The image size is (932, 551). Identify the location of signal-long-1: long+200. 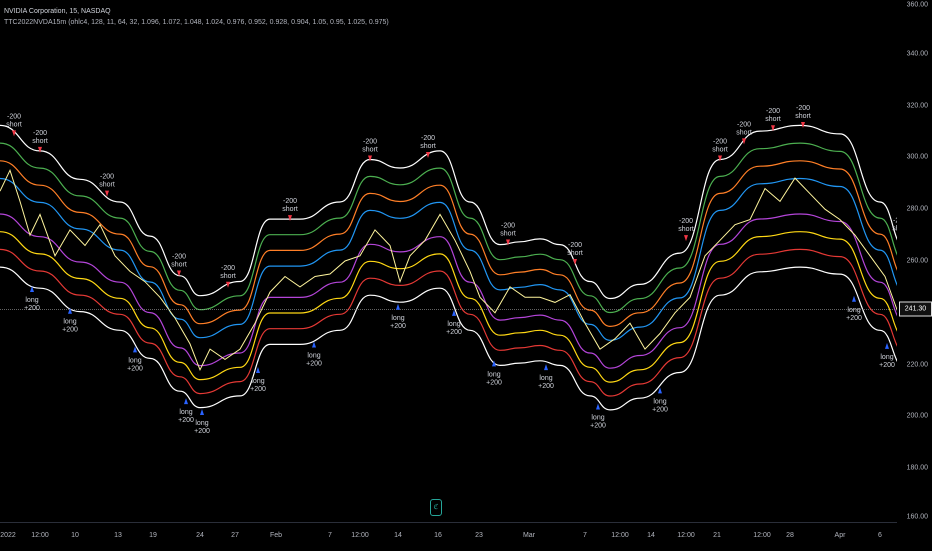
(32, 298).